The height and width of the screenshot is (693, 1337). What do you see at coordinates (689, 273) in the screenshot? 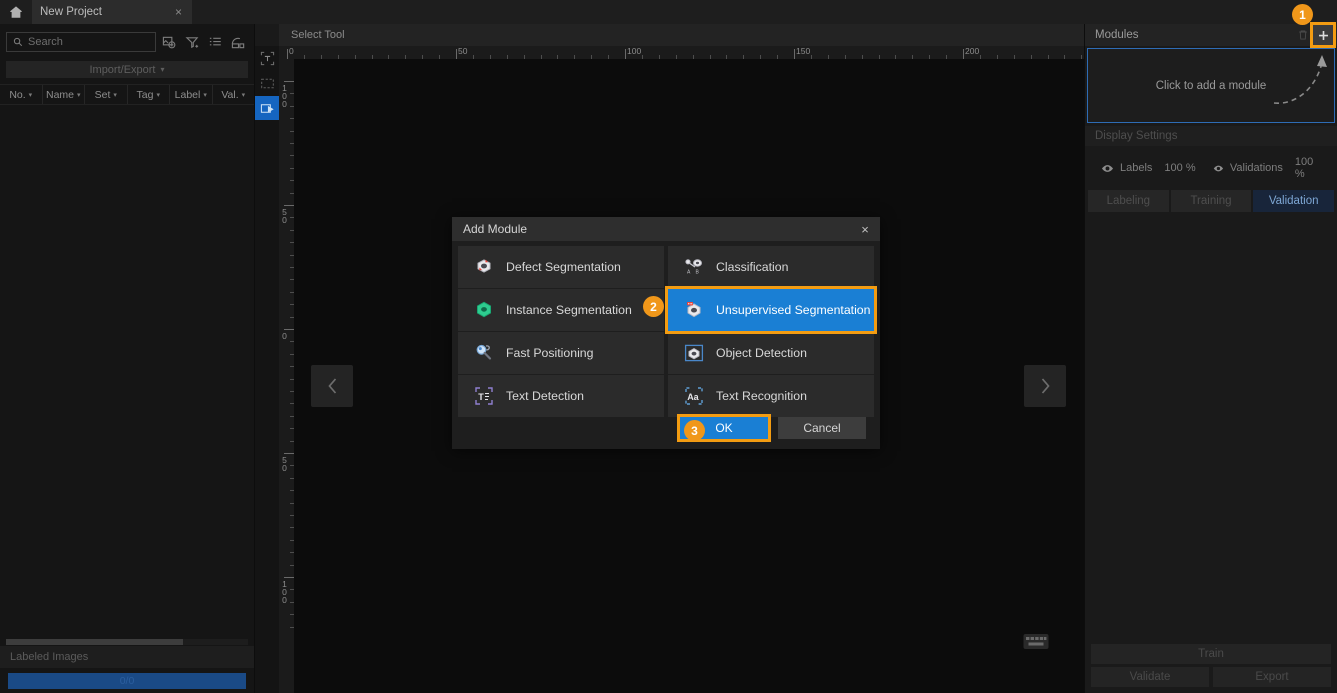
I see `svg-text: A` at bounding box center [689, 273].